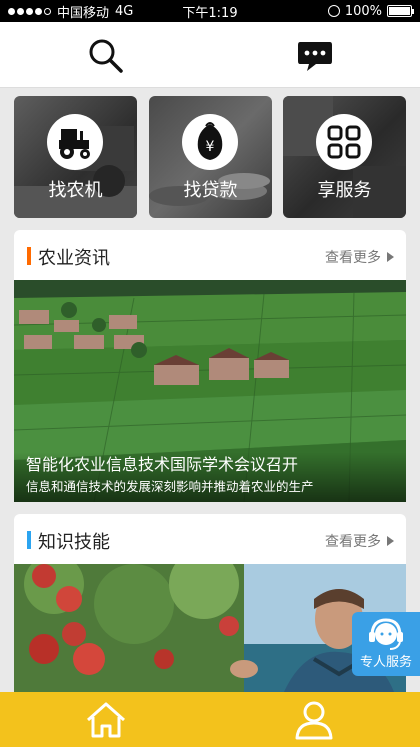 The height and width of the screenshot is (747, 420). What do you see at coordinates (210, 11) in the screenshot?
I see `status-bar: 中国移动 4G 下午1:19 100%` at bounding box center [210, 11].